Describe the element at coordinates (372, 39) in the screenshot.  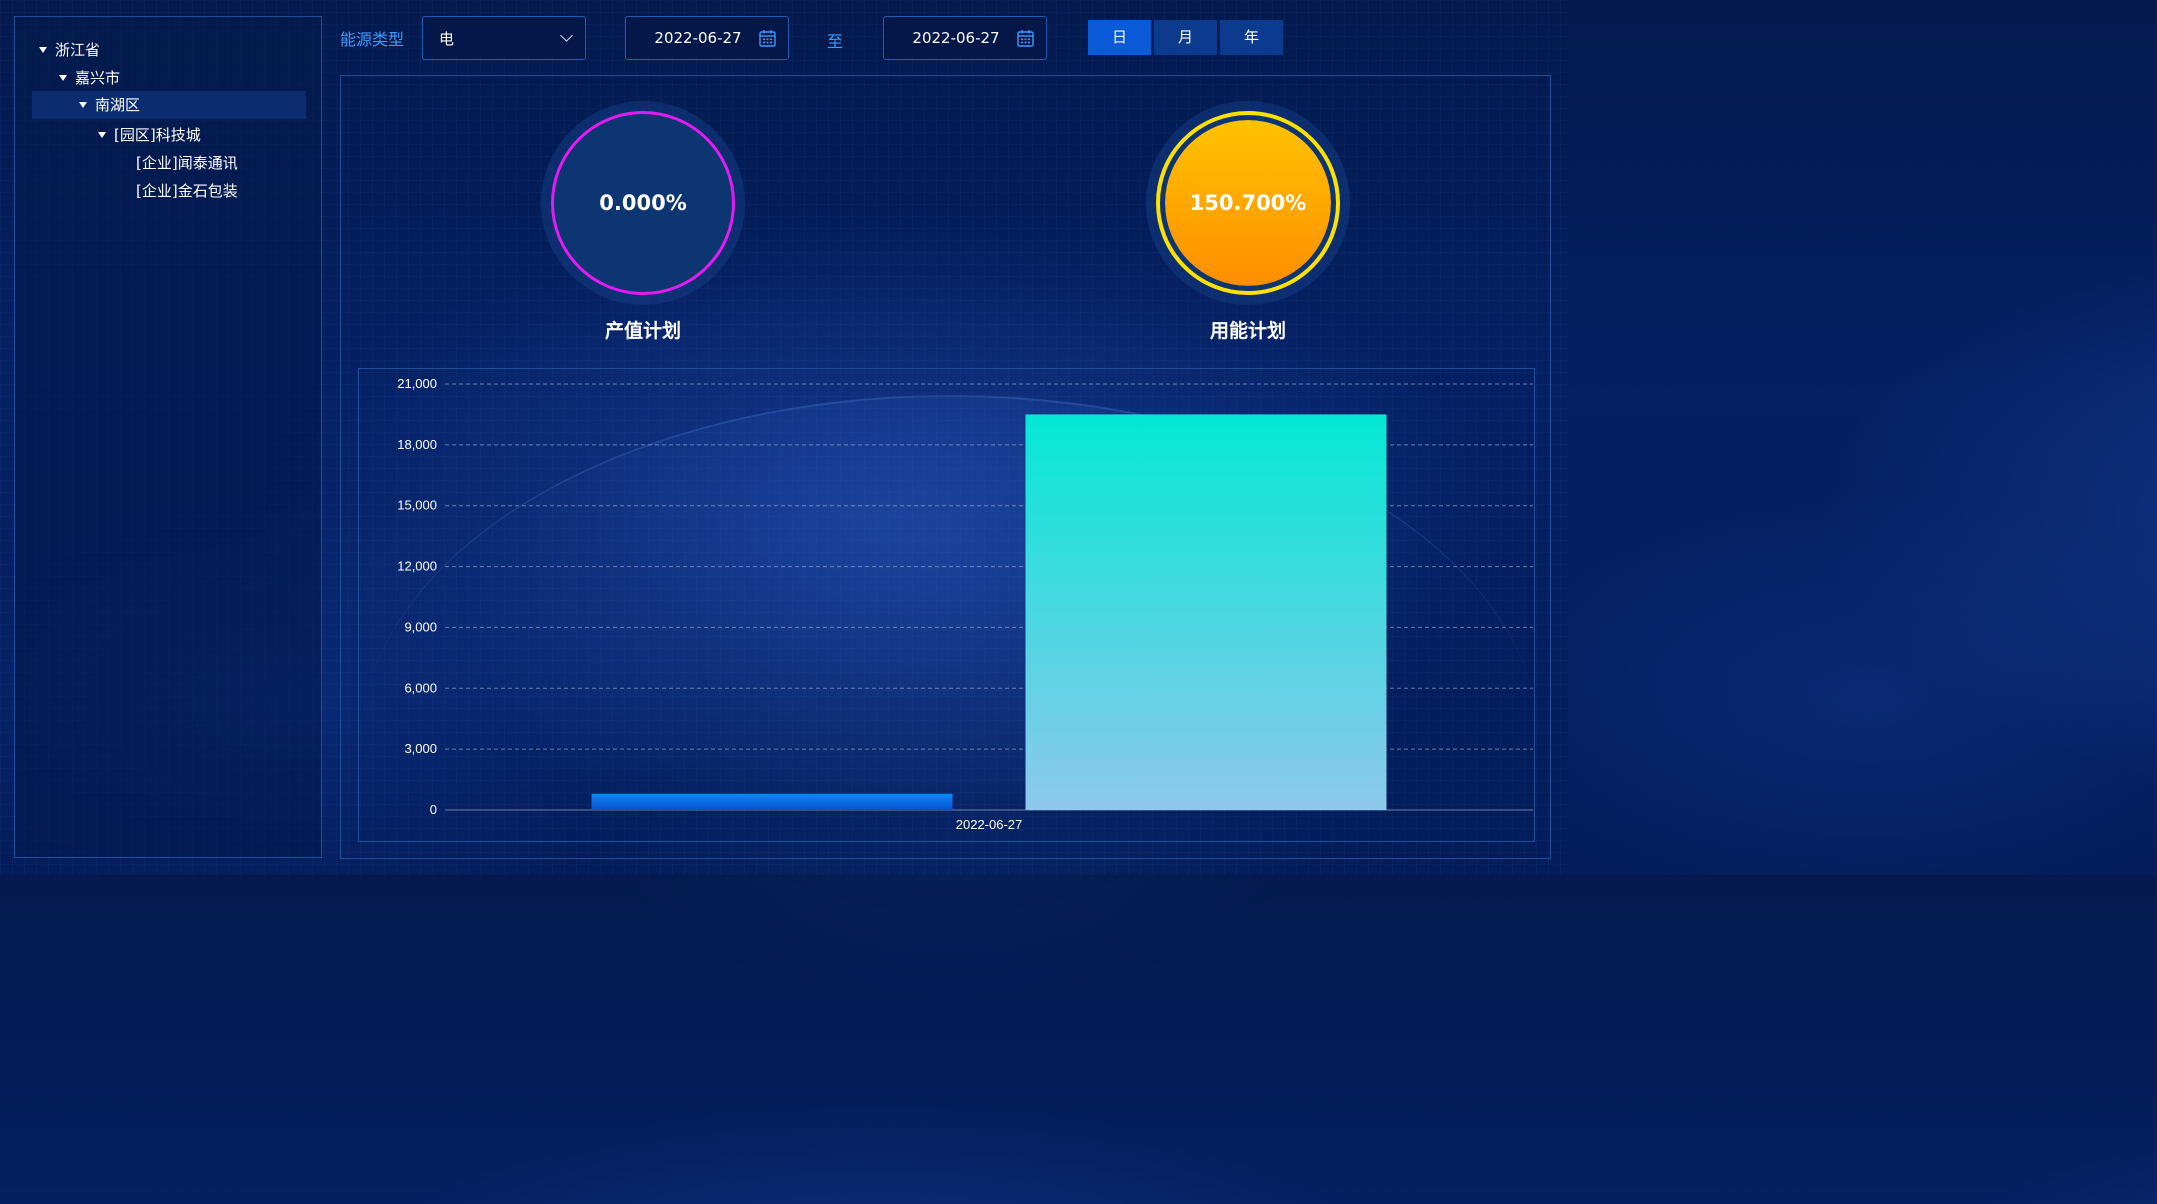
I see `energy-type-label: 能源类型` at that location.